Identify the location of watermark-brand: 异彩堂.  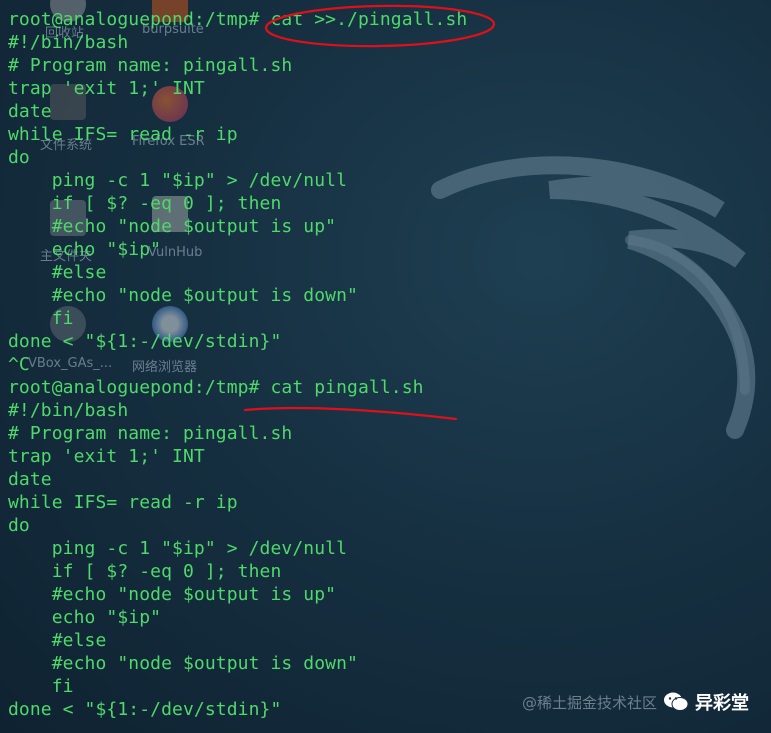
(722, 703).